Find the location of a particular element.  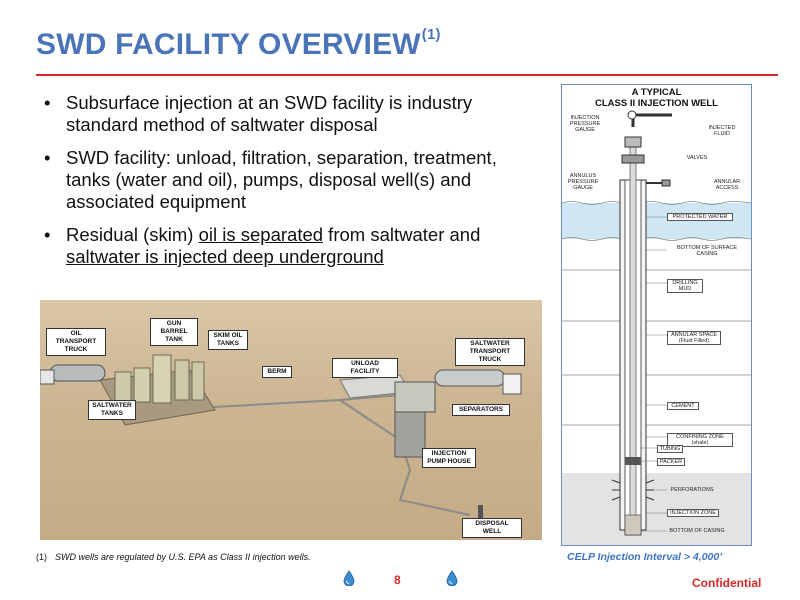

label-annular-space: ANNULAR SPACE (Fluid Filled) is located at coordinates (694, 338).